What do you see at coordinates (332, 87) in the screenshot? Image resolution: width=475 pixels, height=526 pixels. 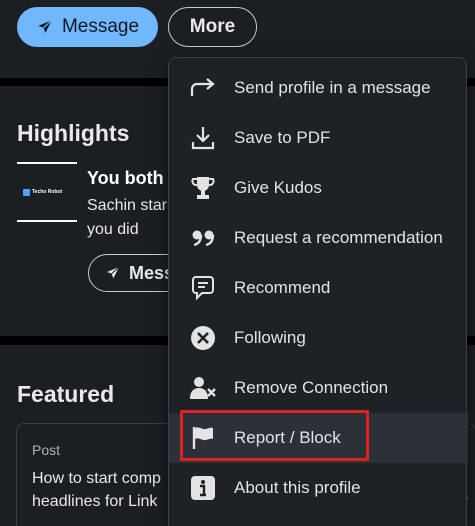 I see `menu-item-label: Send profile in a message` at bounding box center [332, 87].